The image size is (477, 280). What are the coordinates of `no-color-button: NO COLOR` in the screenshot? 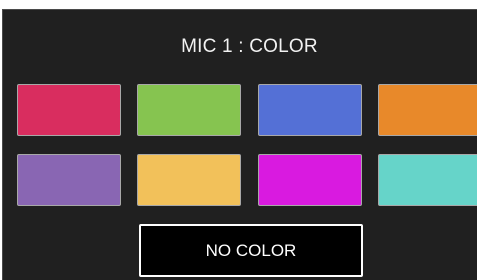 It's located at (251, 250).